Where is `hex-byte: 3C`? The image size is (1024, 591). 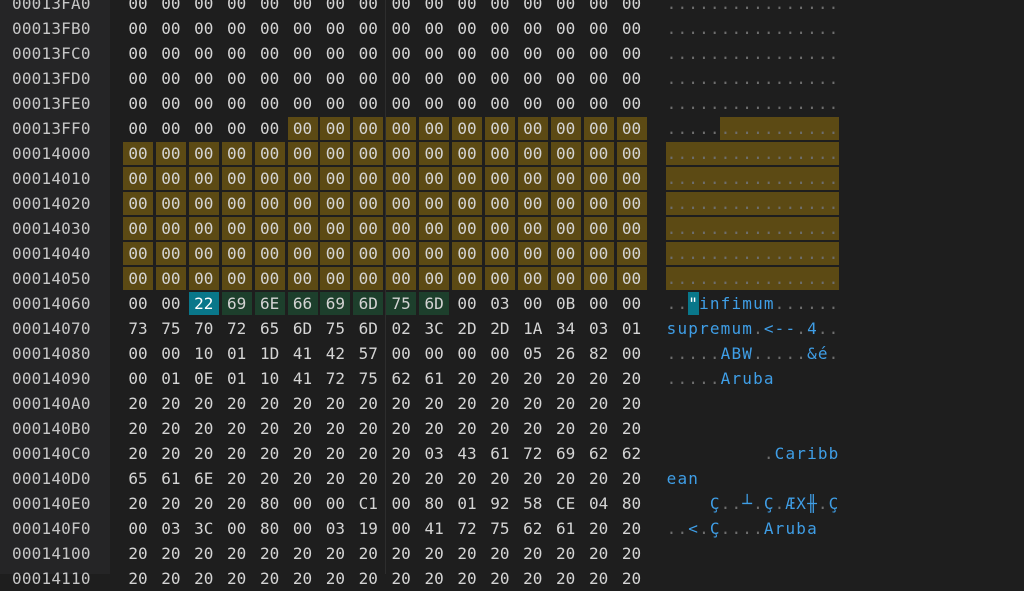
hex-byte: 3C is located at coordinates (204, 528).